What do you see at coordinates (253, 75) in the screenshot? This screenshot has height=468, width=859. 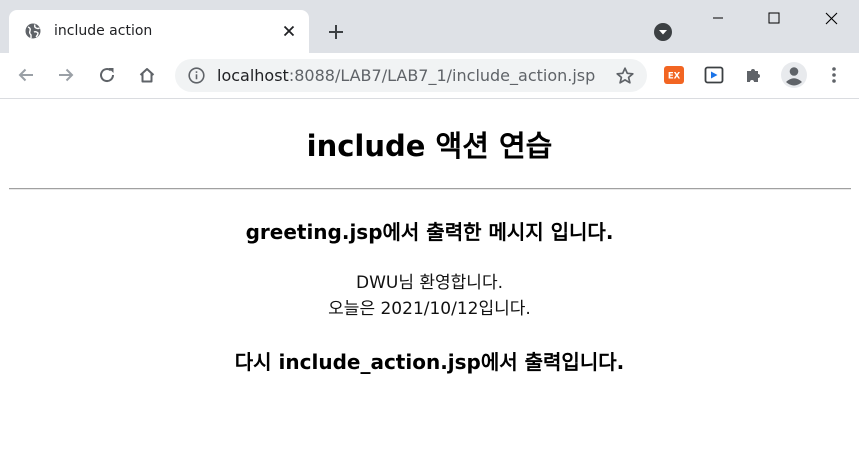 I see `url-host: localhost` at bounding box center [253, 75].